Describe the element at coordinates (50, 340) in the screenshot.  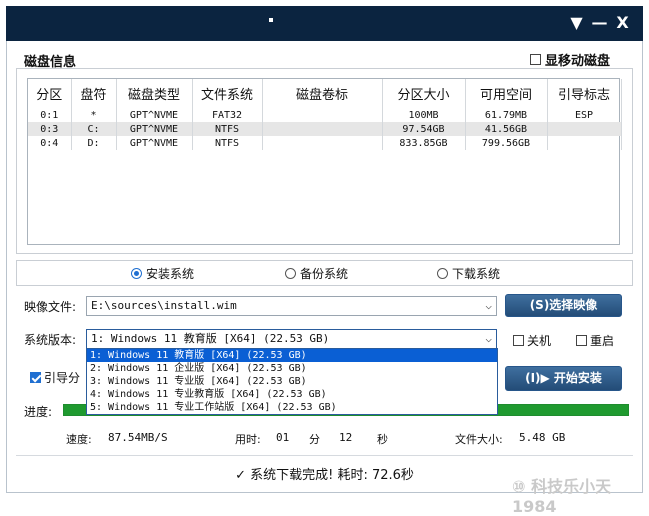
I see `system-version-label: 系统版本:` at that location.